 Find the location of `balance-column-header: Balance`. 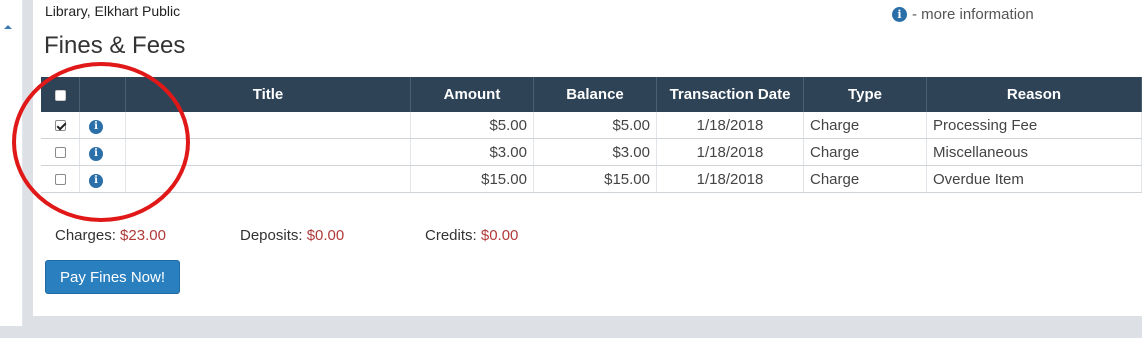

balance-column-header: Balance is located at coordinates (595, 94).